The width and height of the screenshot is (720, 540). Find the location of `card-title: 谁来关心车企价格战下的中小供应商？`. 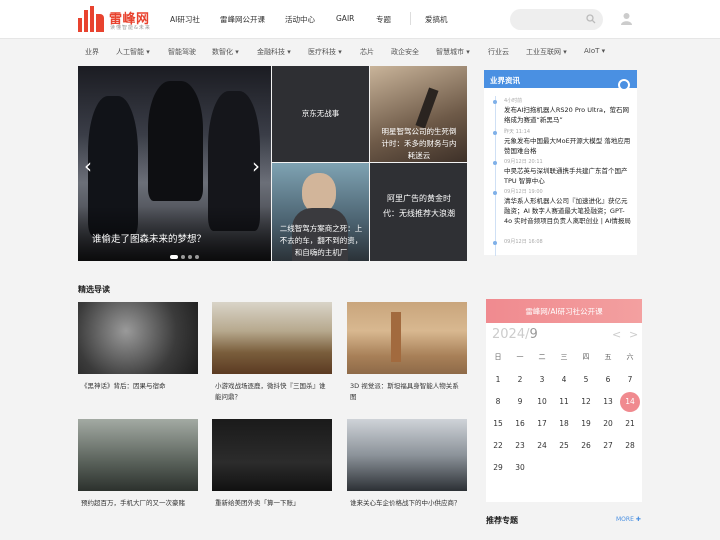

card-title: 谁来关心车企价格战下的中小供应商？ is located at coordinates (407, 503).